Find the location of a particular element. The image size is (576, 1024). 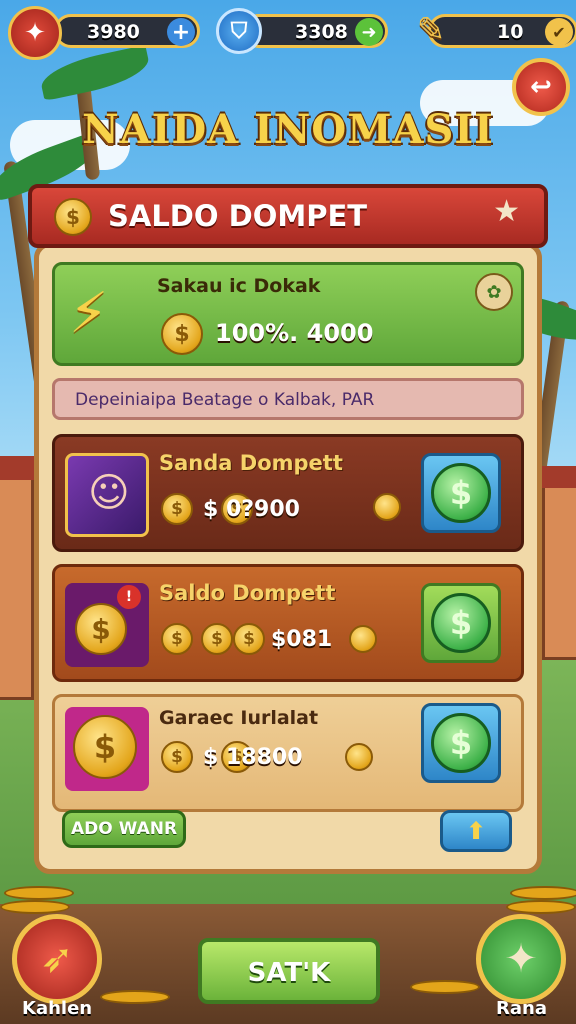

item-value: $081 is located at coordinates (302, 639).